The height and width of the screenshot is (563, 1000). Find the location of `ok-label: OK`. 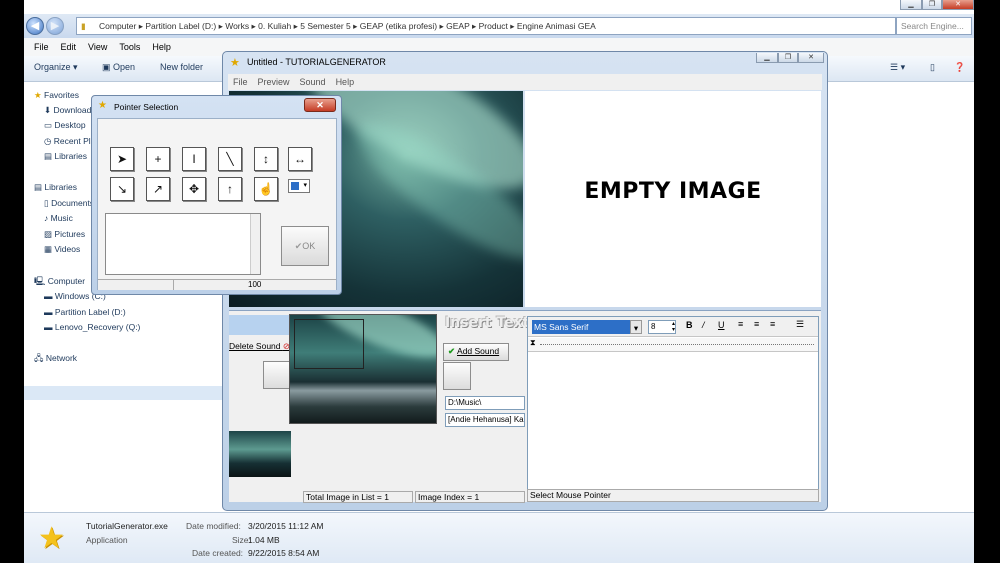

ok-label: OK is located at coordinates (309, 246).